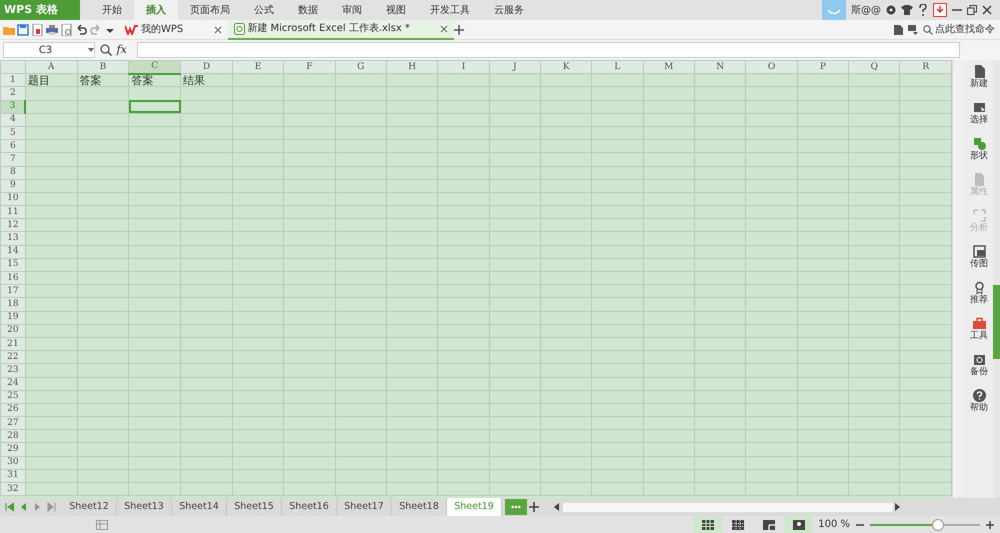  What do you see at coordinates (81, 30) in the screenshot?
I see `undo-icon` at bounding box center [81, 30].